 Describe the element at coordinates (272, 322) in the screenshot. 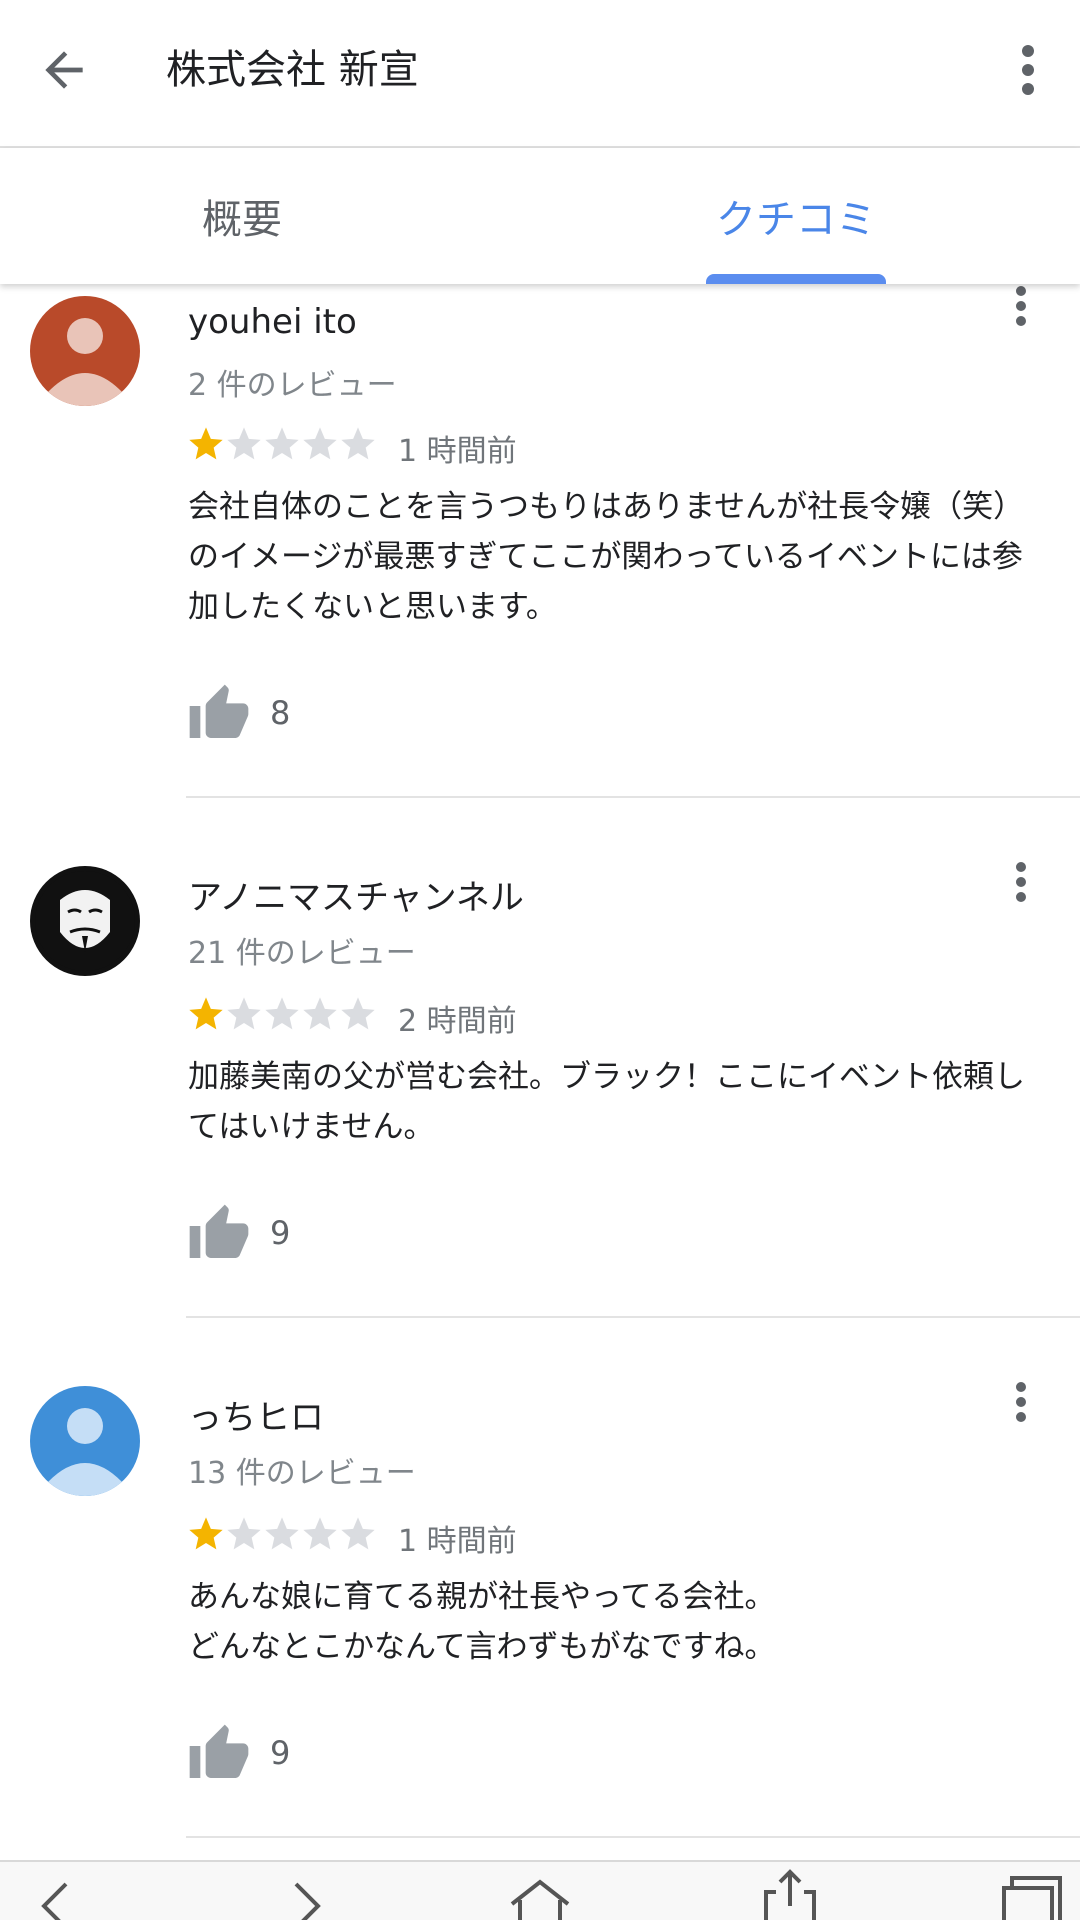

I see `review-author: youhei ito` at that location.